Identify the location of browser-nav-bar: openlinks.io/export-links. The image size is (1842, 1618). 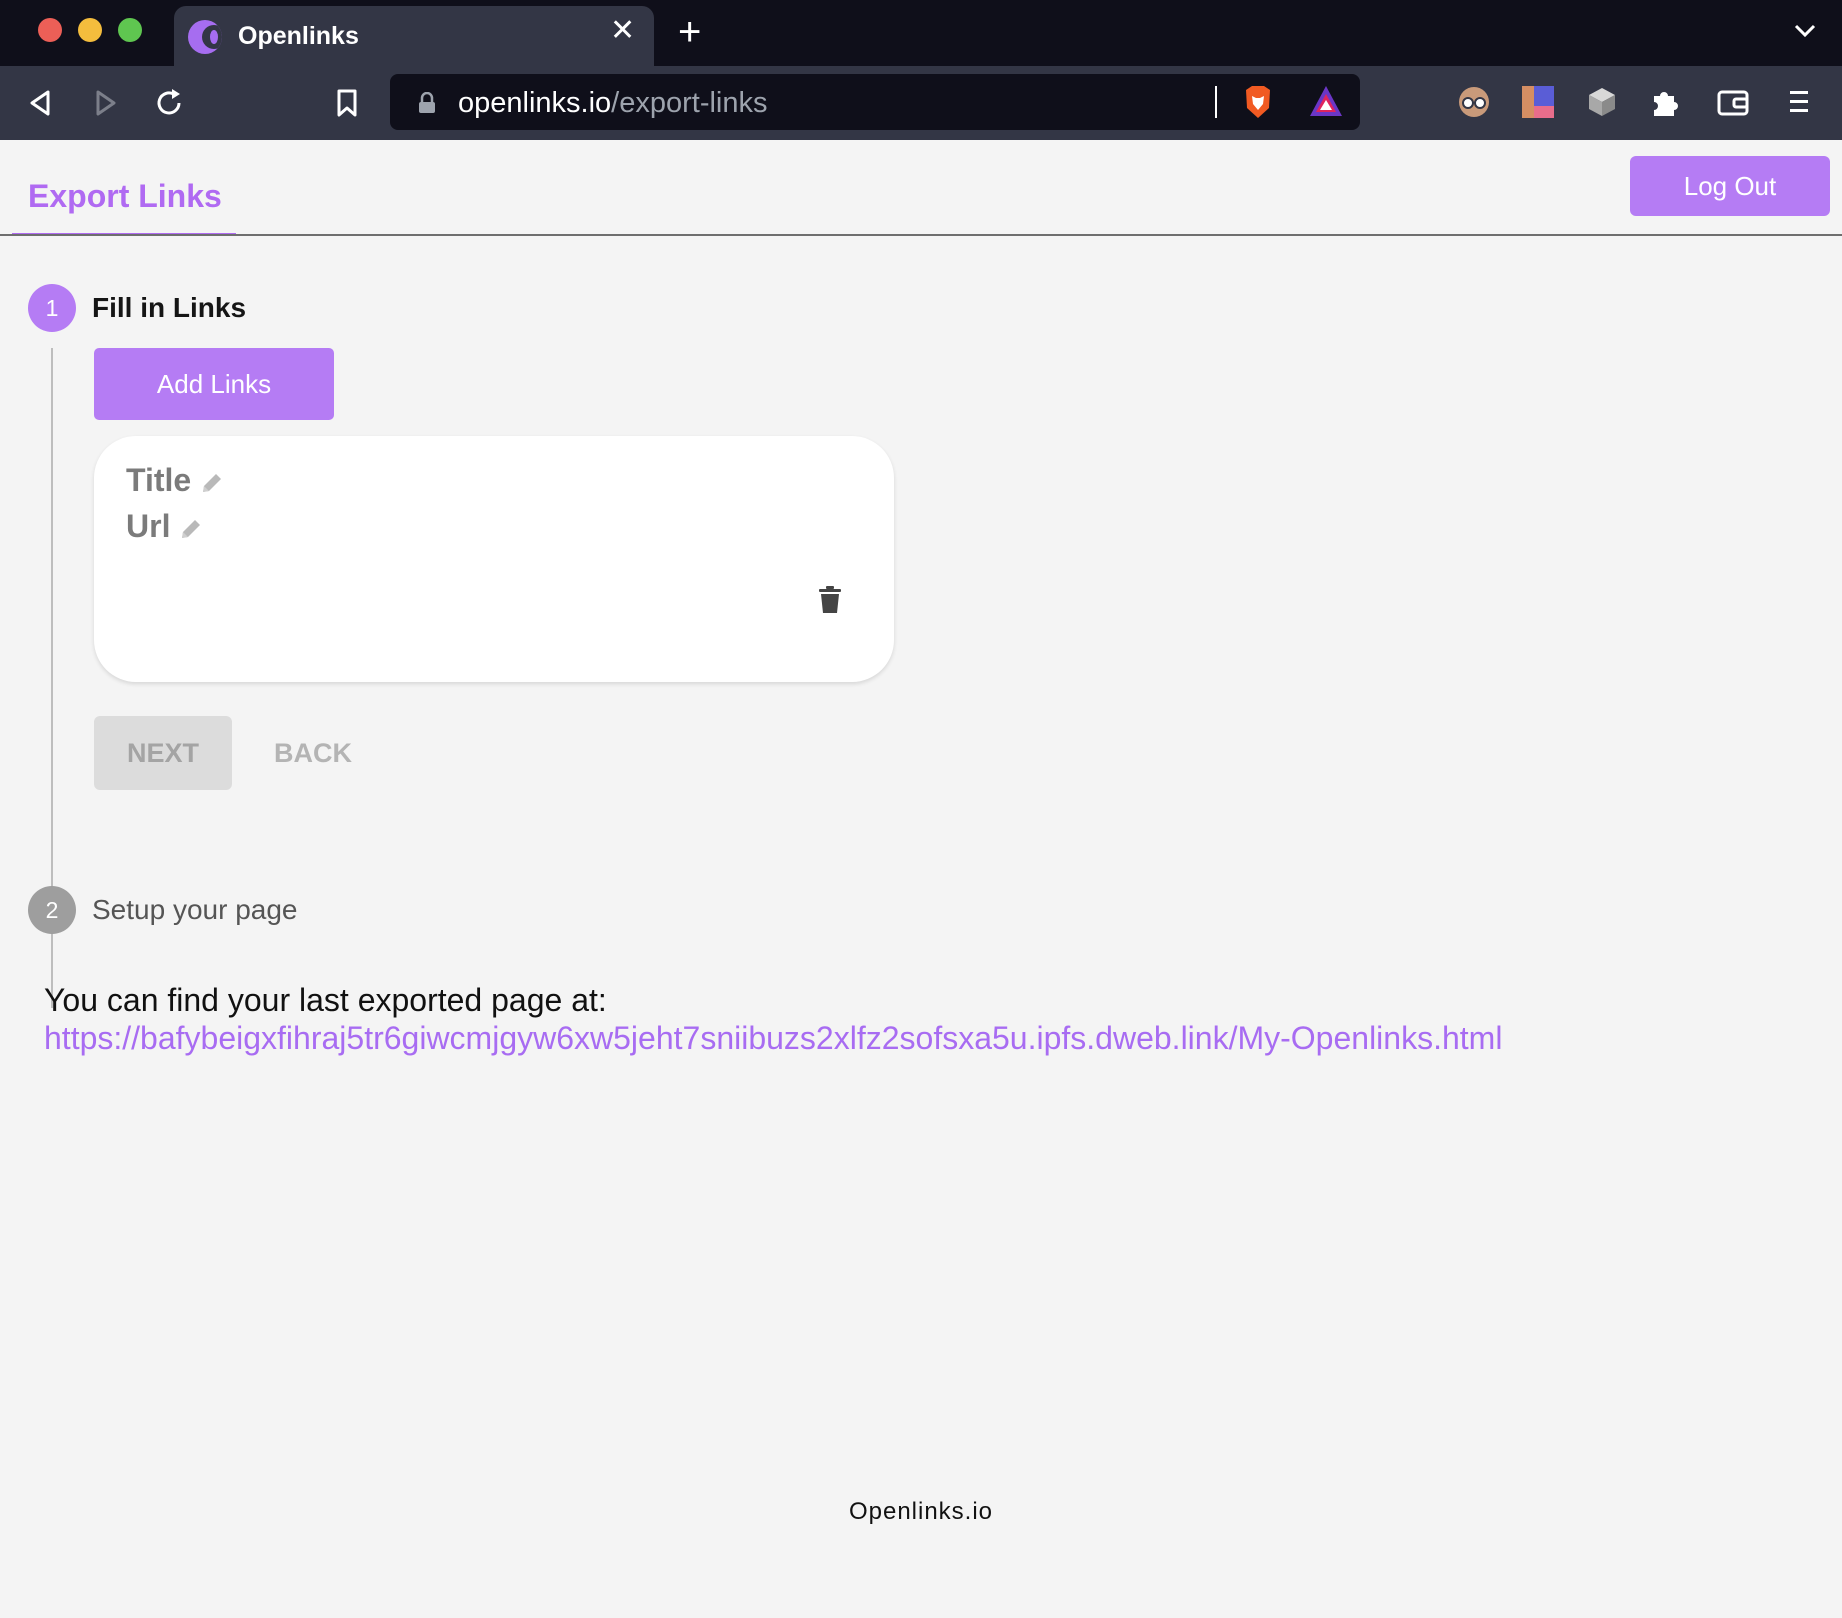
(921, 103).